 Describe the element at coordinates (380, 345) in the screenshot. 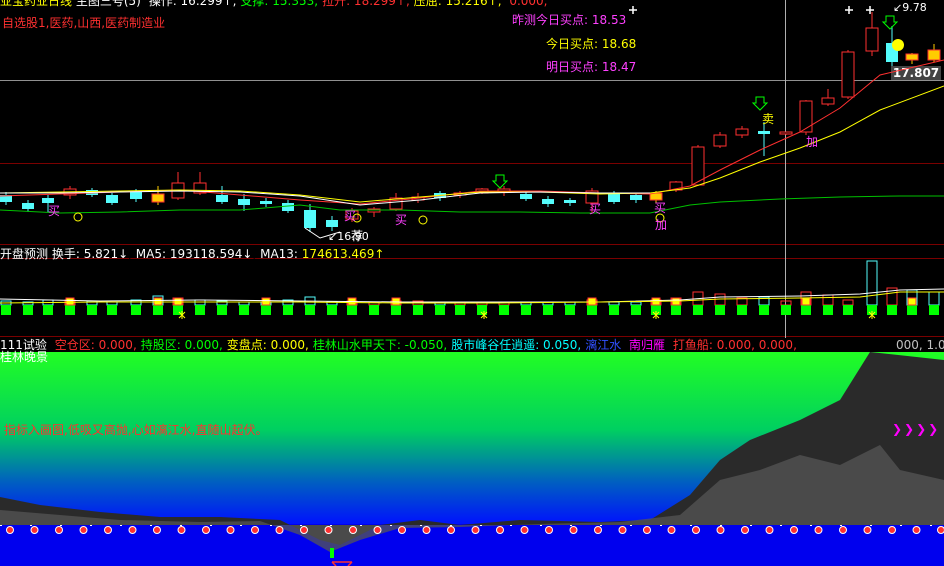

I see `indicator-item: 桂林山水甲天下: -0.050,` at that location.